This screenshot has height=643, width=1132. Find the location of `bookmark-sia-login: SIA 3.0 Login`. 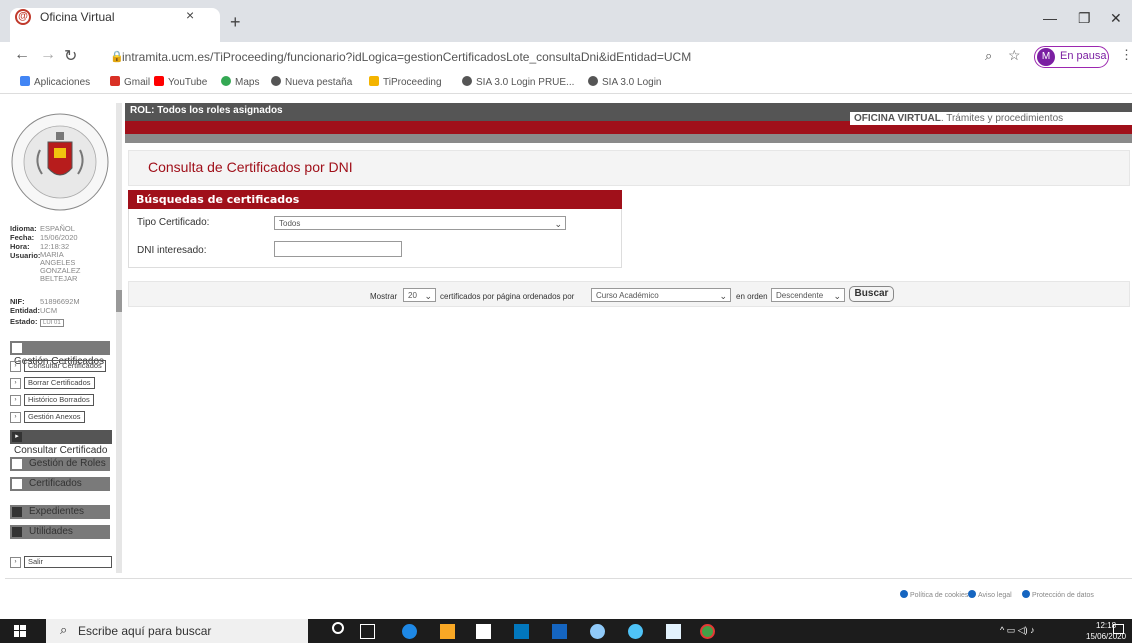

bookmark-sia-login: SIA 3.0 Login is located at coordinates (625, 82).